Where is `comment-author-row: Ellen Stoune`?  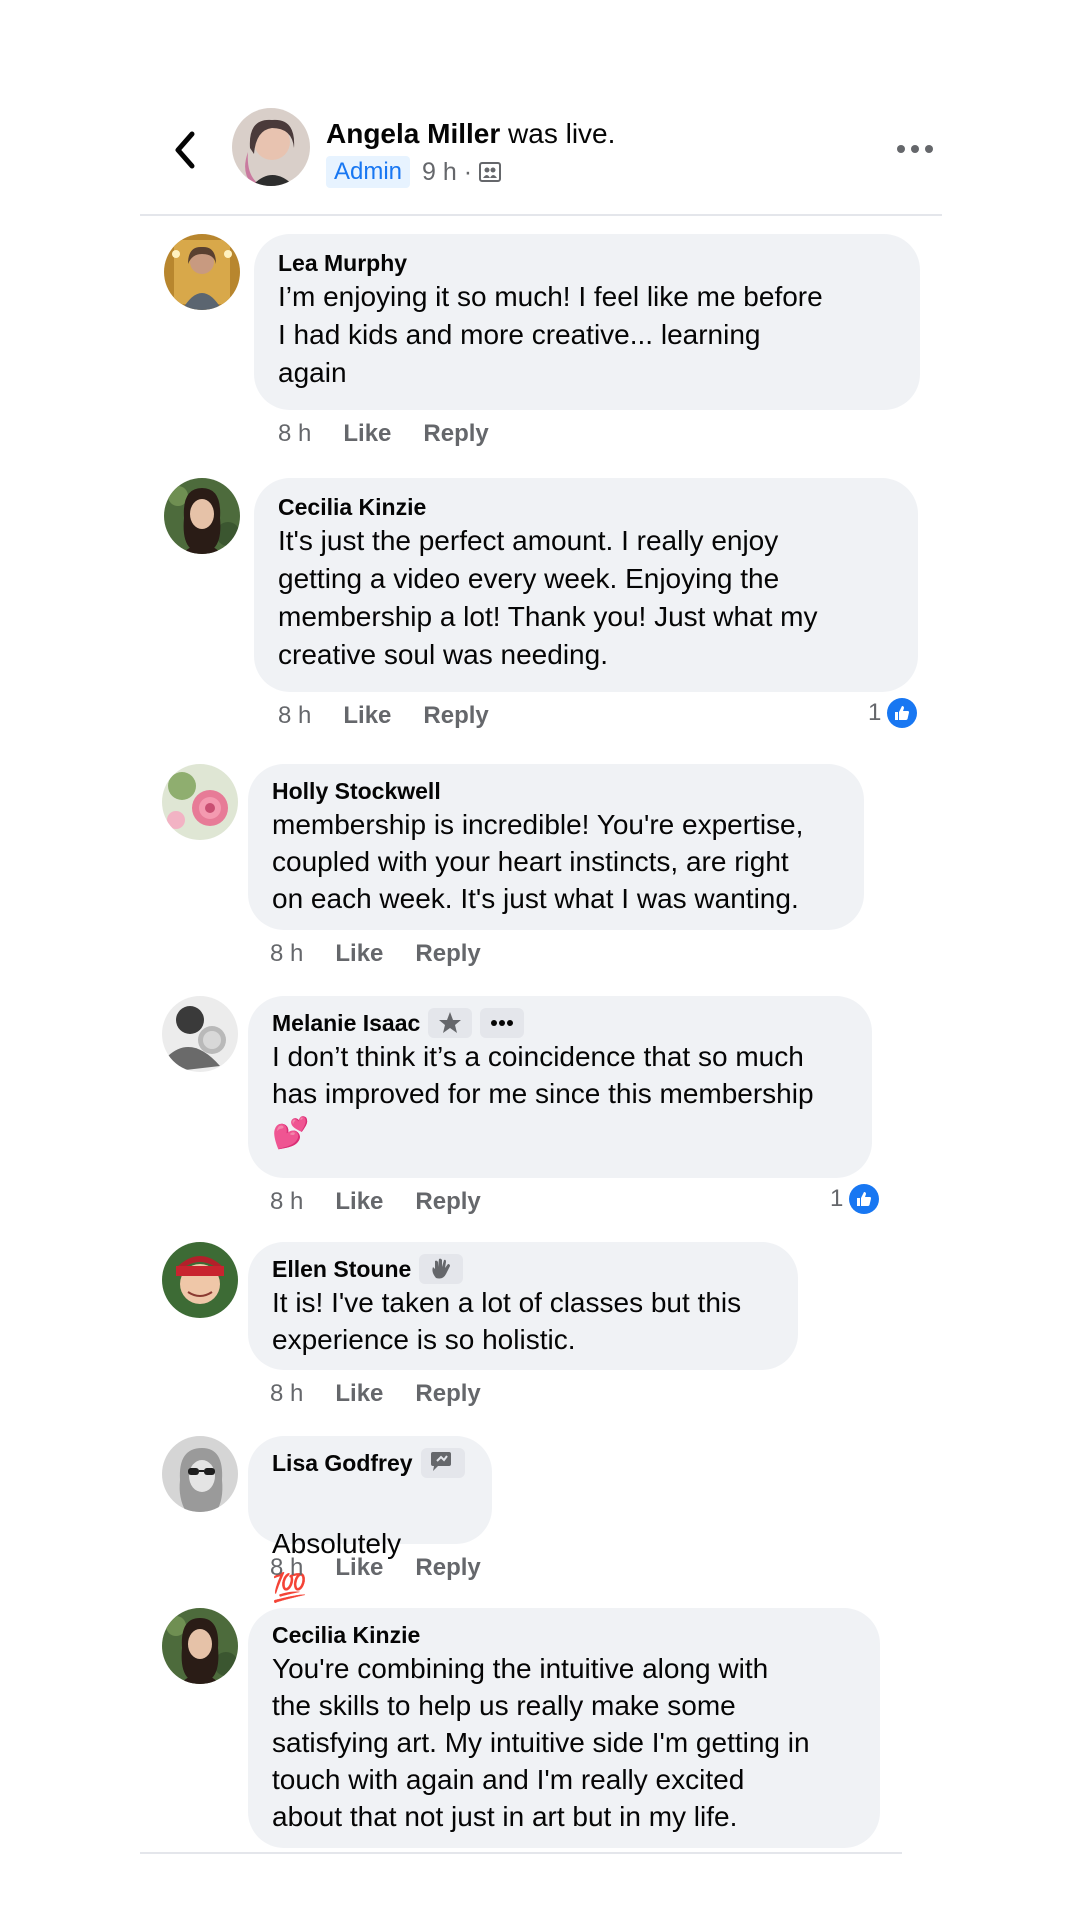 comment-author-row: Ellen Stoune is located at coordinates (523, 1269).